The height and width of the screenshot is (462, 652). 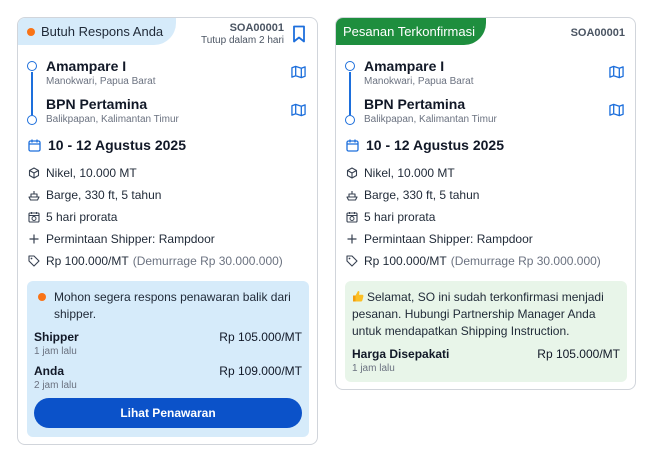 What do you see at coordinates (299, 34) in the screenshot?
I see `bookmark-icon` at bounding box center [299, 34].